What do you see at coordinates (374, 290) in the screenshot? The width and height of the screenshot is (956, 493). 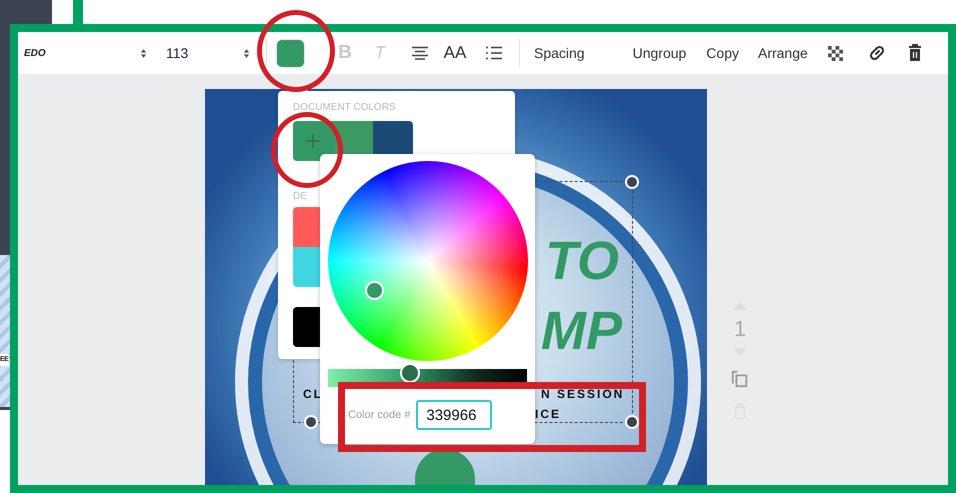 I see `color-handle` at bounding box center [374, 290].